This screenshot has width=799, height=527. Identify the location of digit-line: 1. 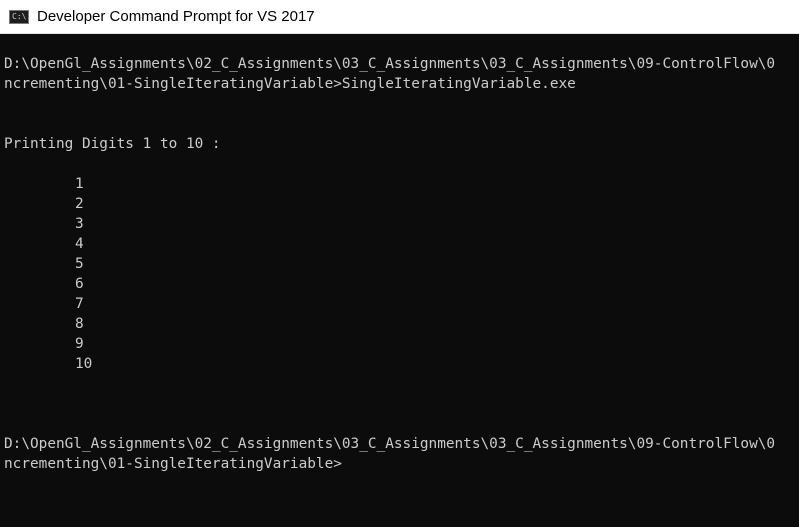
(79, 184).